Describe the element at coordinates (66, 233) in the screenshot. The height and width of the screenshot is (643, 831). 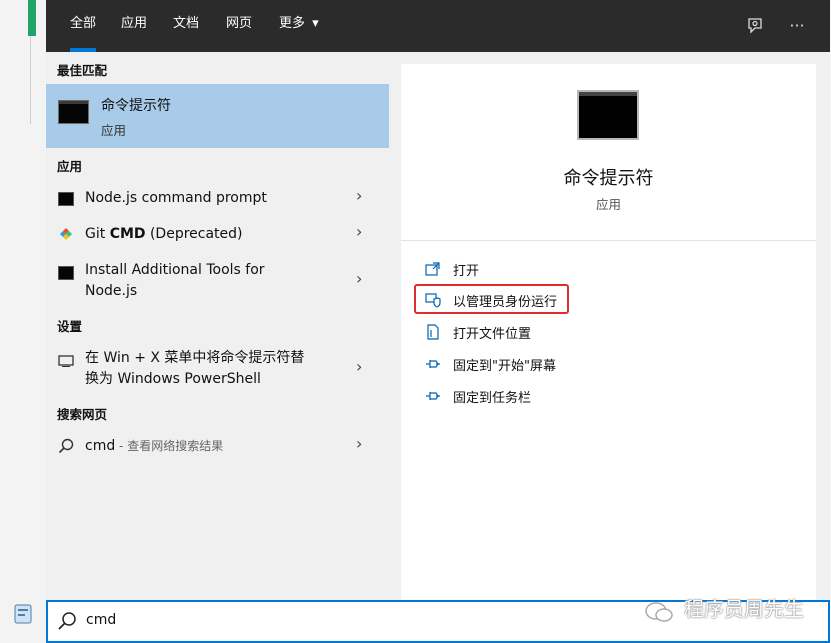
I see `git-icon` at that location.